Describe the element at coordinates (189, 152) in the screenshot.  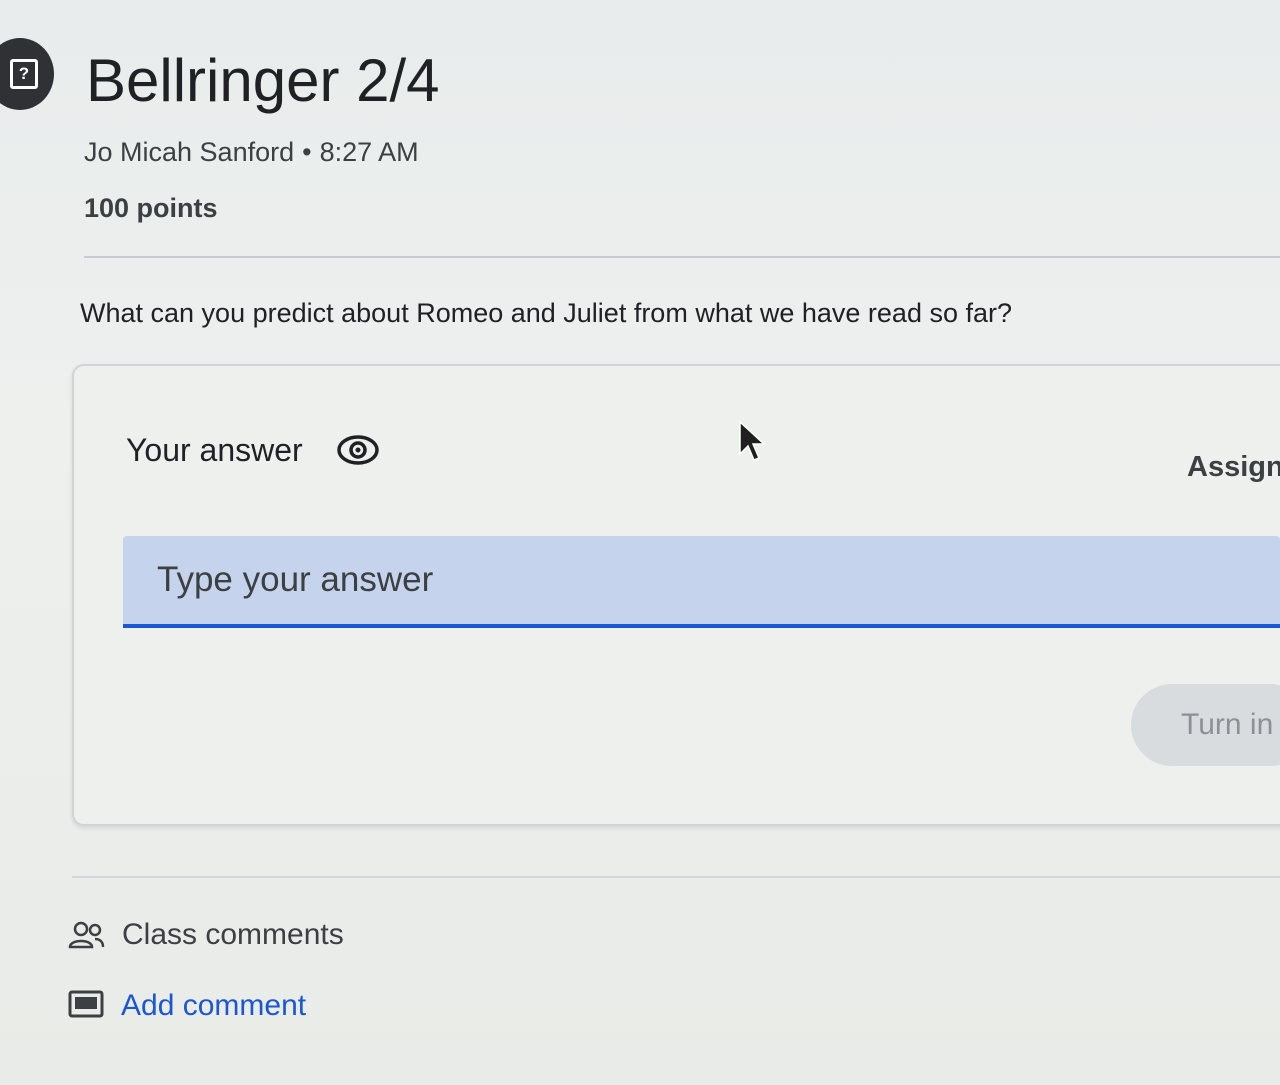
I see `author-name: Jo Micah Sanford` at that location.